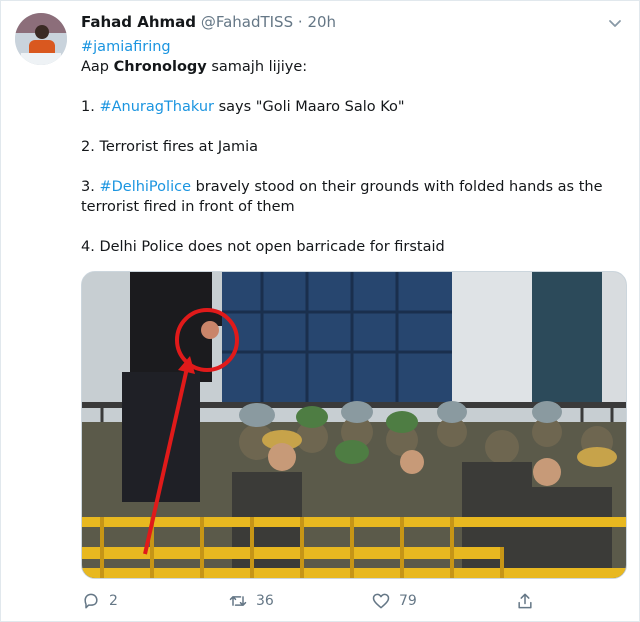 The width and height of the screenshot is (640, 622). What do you see at coordinates (145, 187) in the screenshot?
I see `hashtag-delhipolice: #DelhiPolice` at bounding box center [145, 187].